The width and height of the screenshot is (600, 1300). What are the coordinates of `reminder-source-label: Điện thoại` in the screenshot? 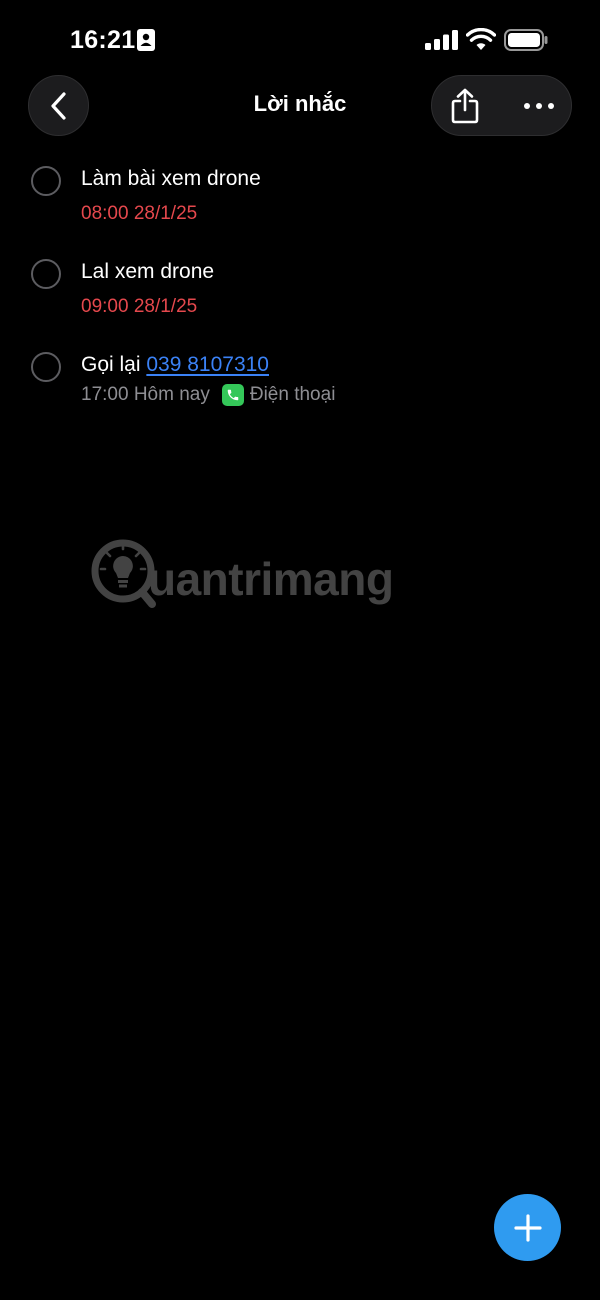 It's located at (292, 394).